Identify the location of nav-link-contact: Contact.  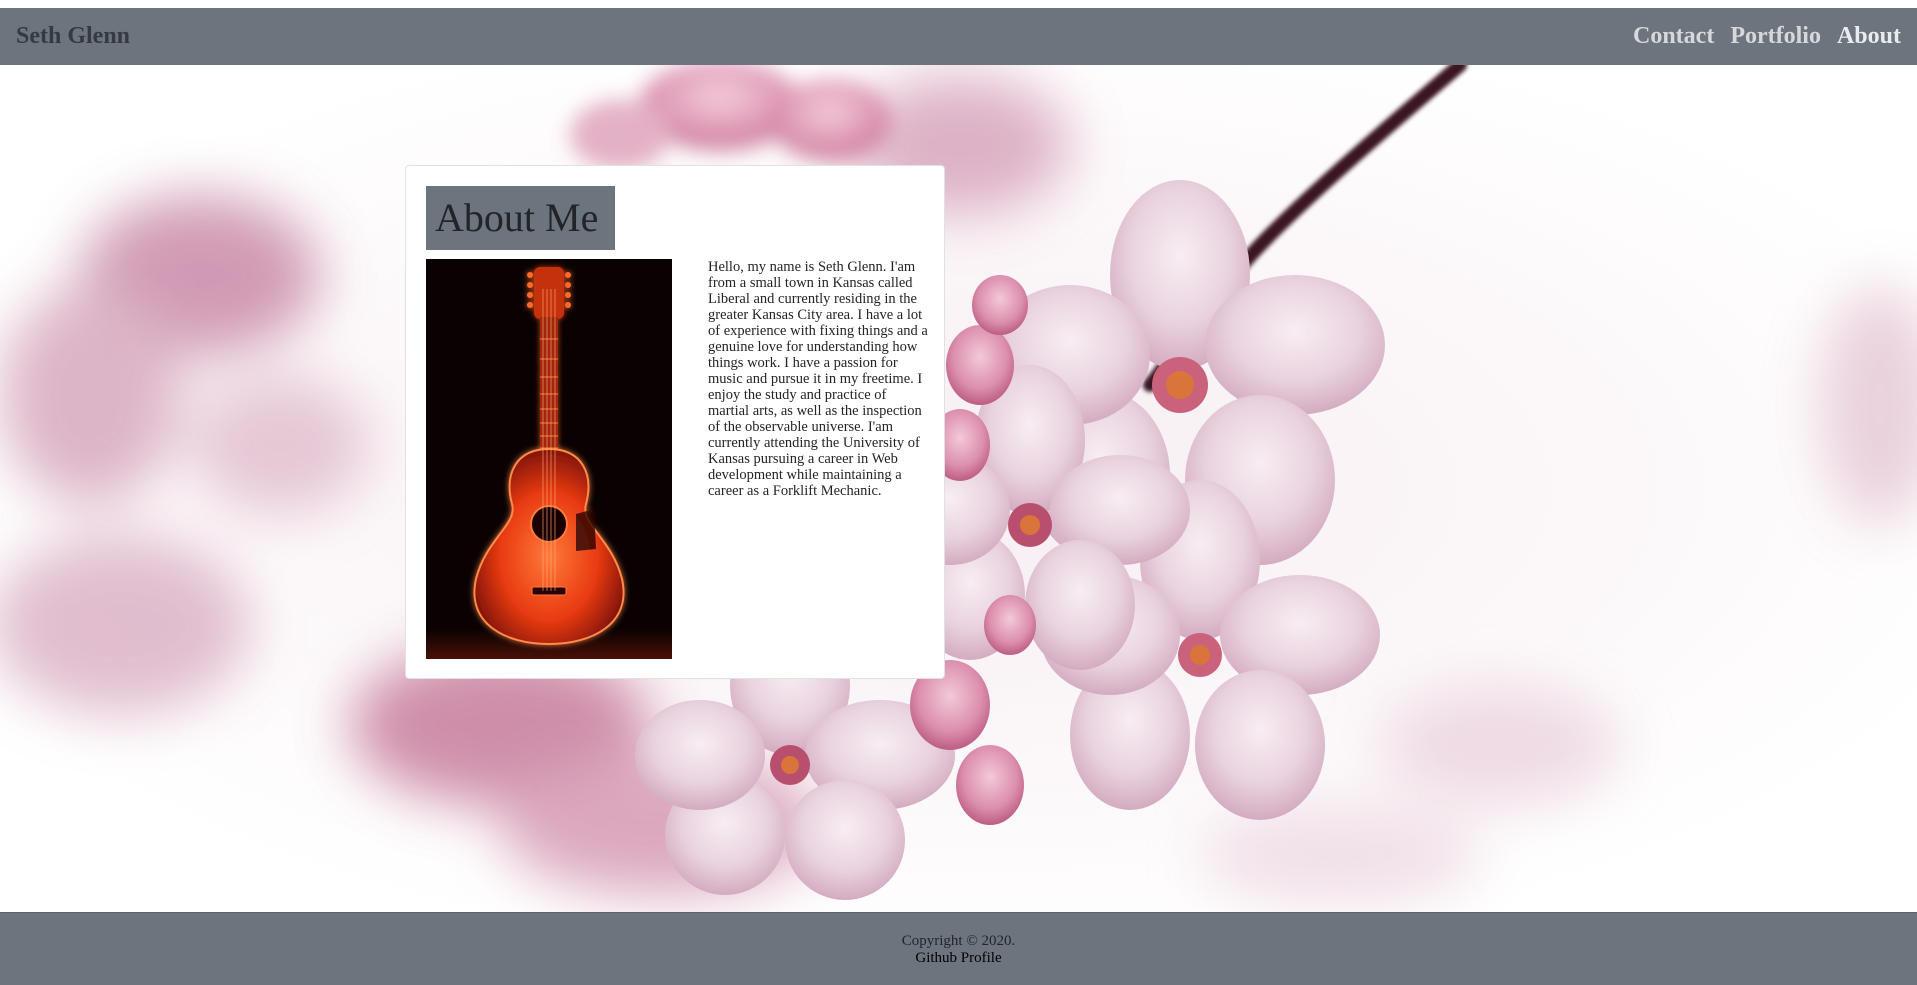
(1673, 36).